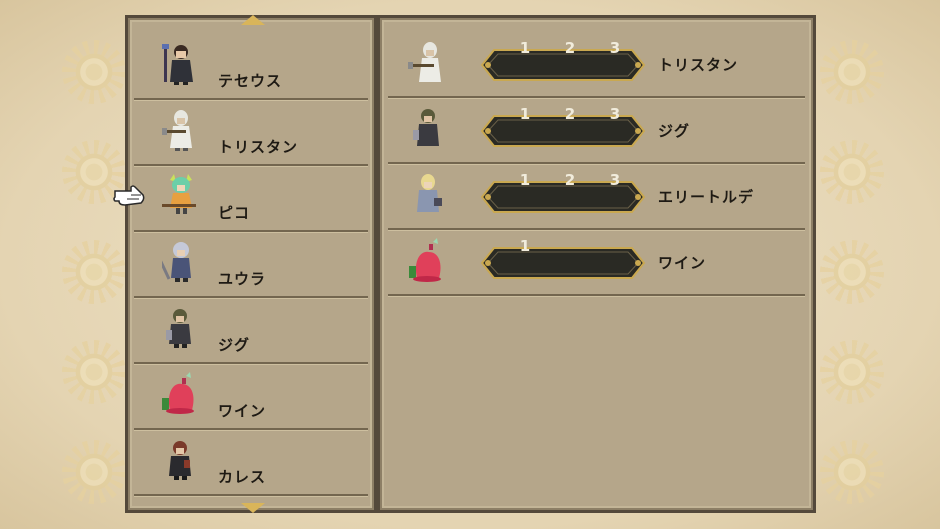 The height and width of the screenshot is (529, 940). What do you see at coordinates (251, 66) in the screenshot?
I see `party-member-row: テセウス` at bounding box center [251, 66].